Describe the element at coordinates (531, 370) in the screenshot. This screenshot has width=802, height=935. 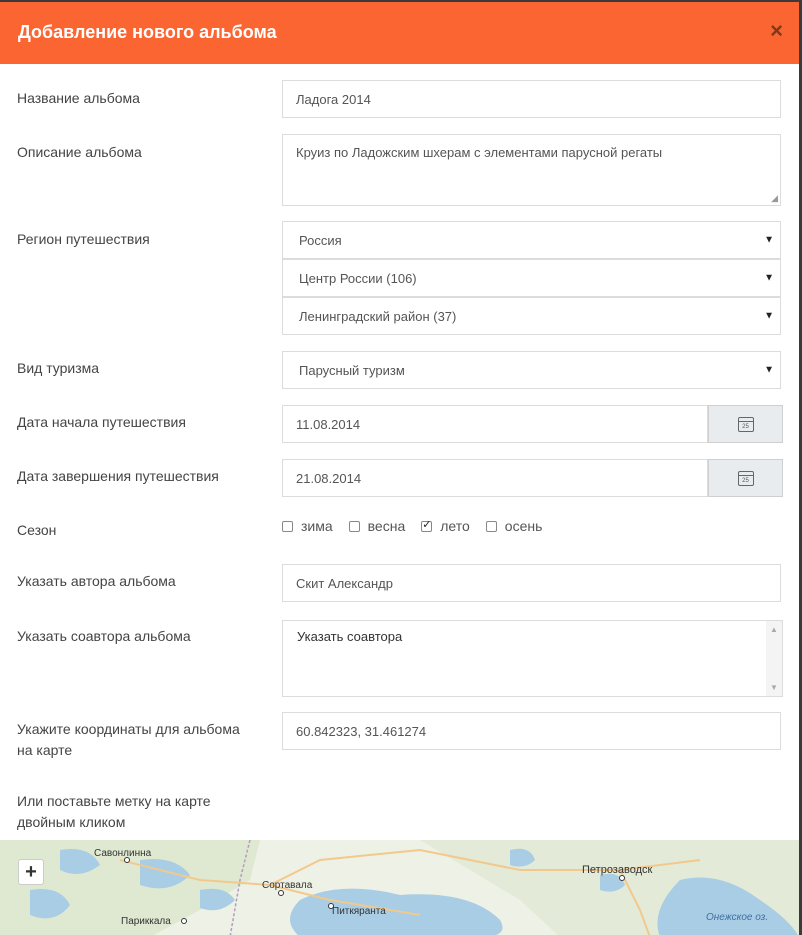
I see `tourism-select: Парусный туризм ▼` at that location.